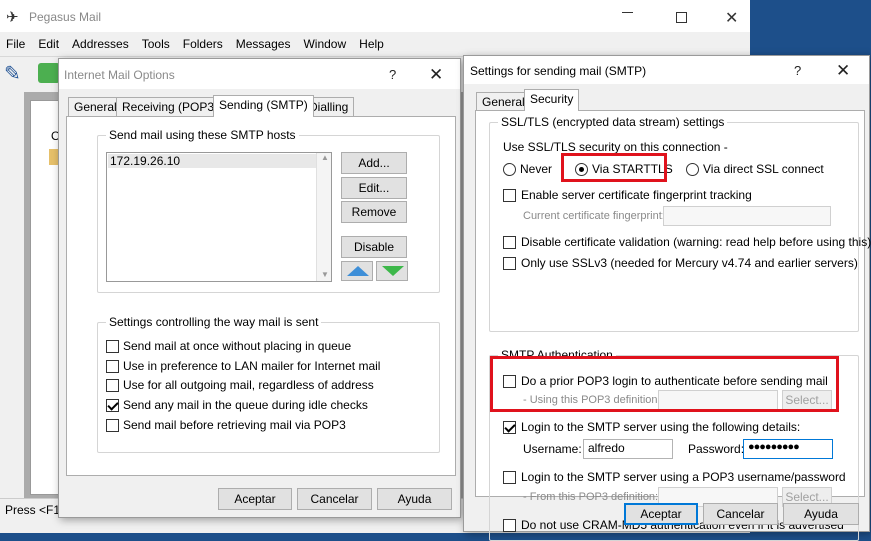  What do you see at coordinates (740, 514) in the screenshot?
I see `smtp-cancel-button: Cancelar` at bounding box center [740, 514].